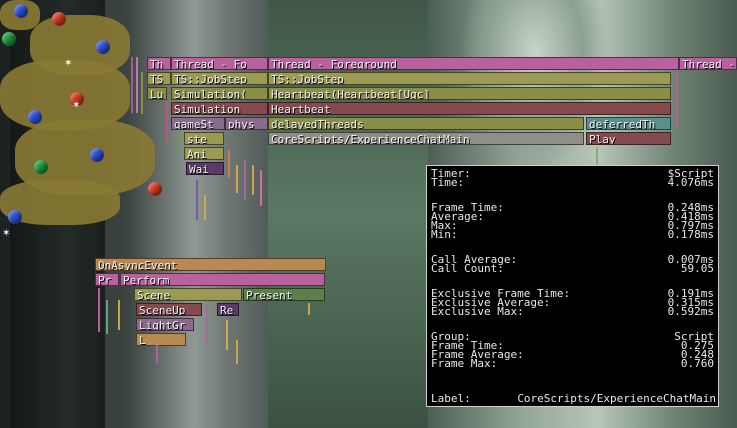 This screenshot has width=737, height=428. I want to click on excl-max-row: Exclusive Max: 0.592ms, so click(572, 311).